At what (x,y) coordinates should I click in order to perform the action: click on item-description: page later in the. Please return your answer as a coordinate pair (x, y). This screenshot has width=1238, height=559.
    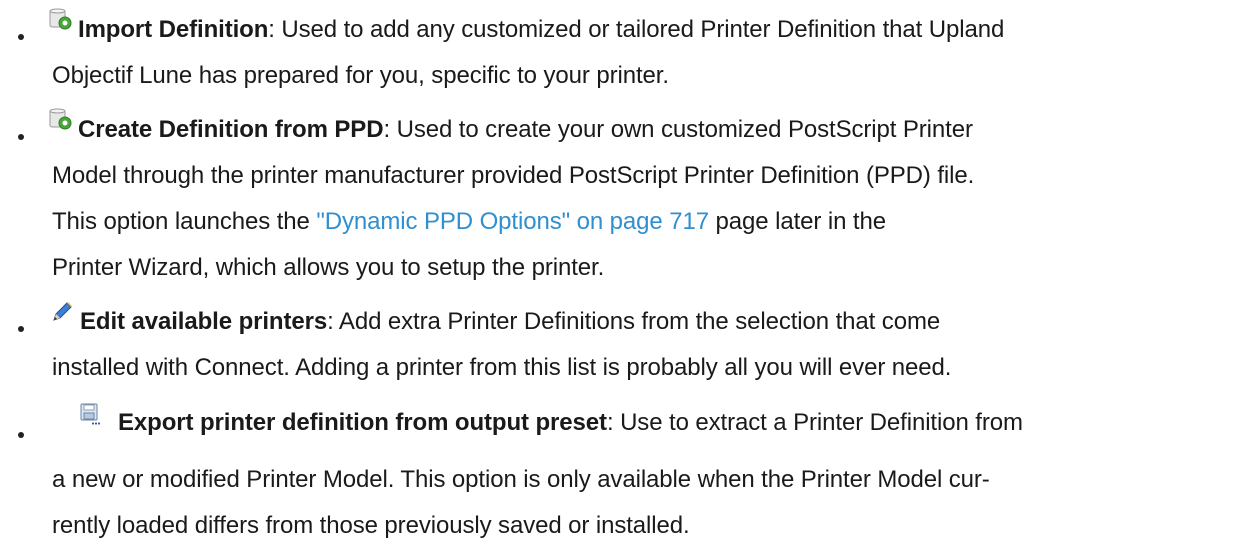
    Looking at the image, I should click on (797, 221).